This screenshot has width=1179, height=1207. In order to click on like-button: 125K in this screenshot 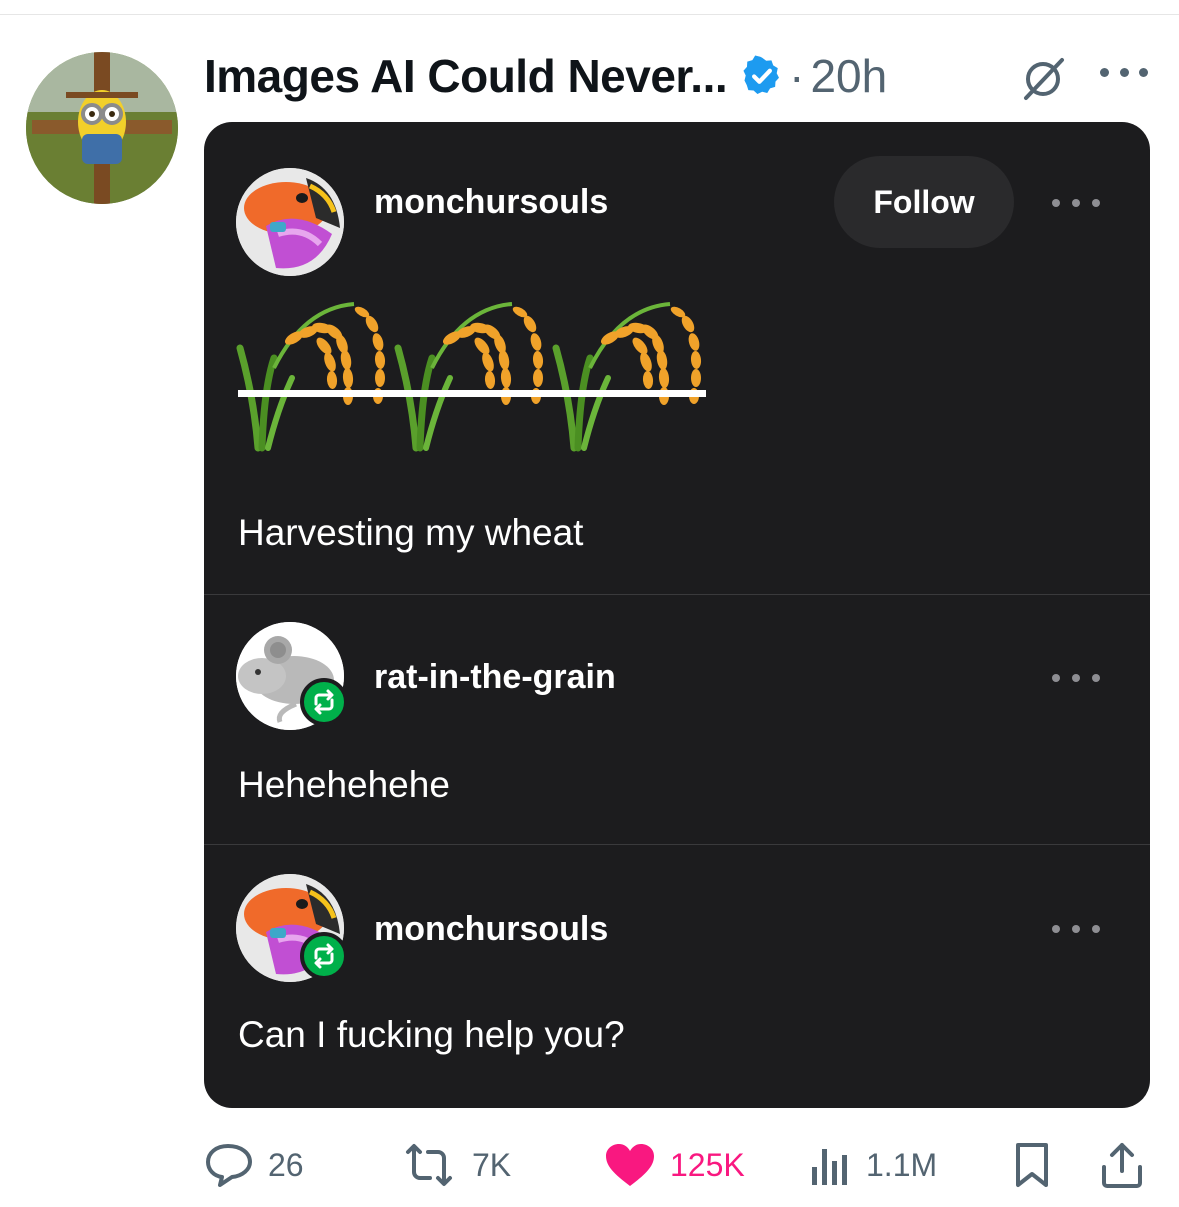, I will do `click(674, 1165)`.